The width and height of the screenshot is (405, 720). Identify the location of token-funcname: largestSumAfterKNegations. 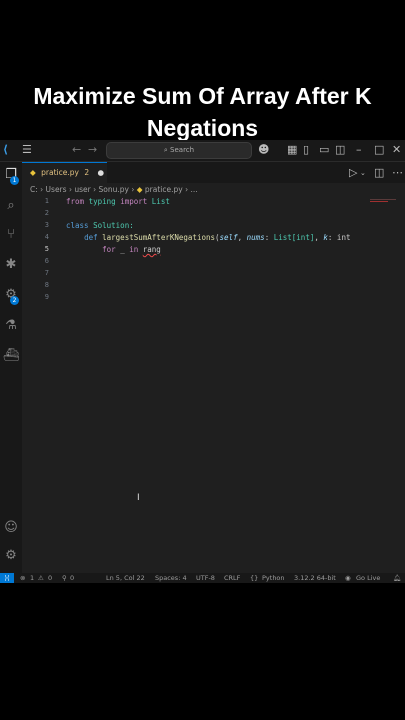
(159, 237).